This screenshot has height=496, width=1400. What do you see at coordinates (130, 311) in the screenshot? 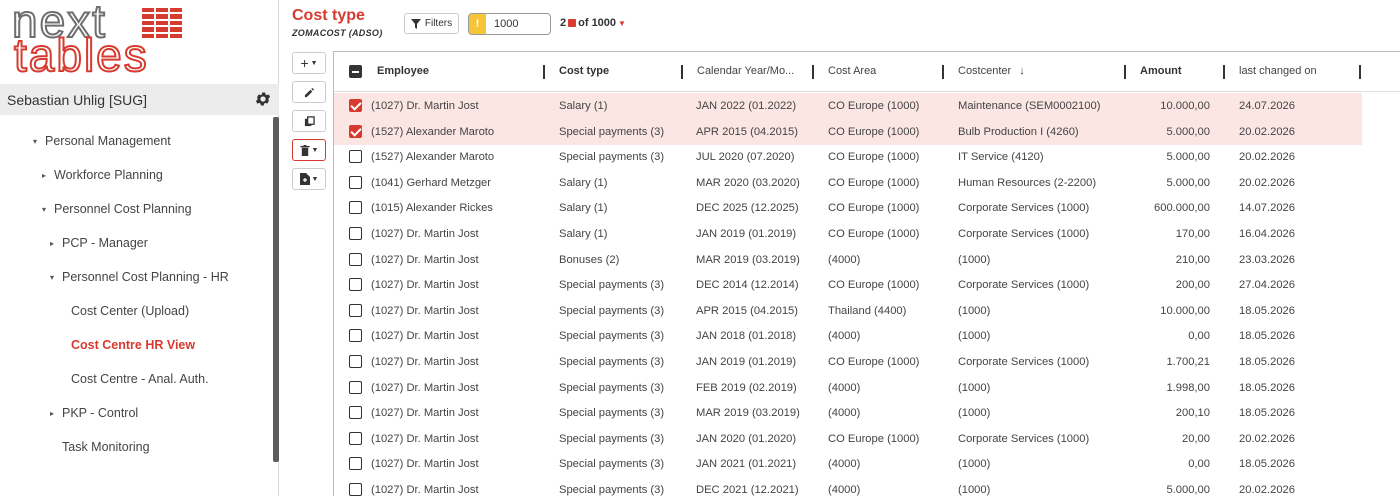
I see `sidebar-item-cost-center-upload: Cost Center (Upload)` at bounding box center [130, 311].